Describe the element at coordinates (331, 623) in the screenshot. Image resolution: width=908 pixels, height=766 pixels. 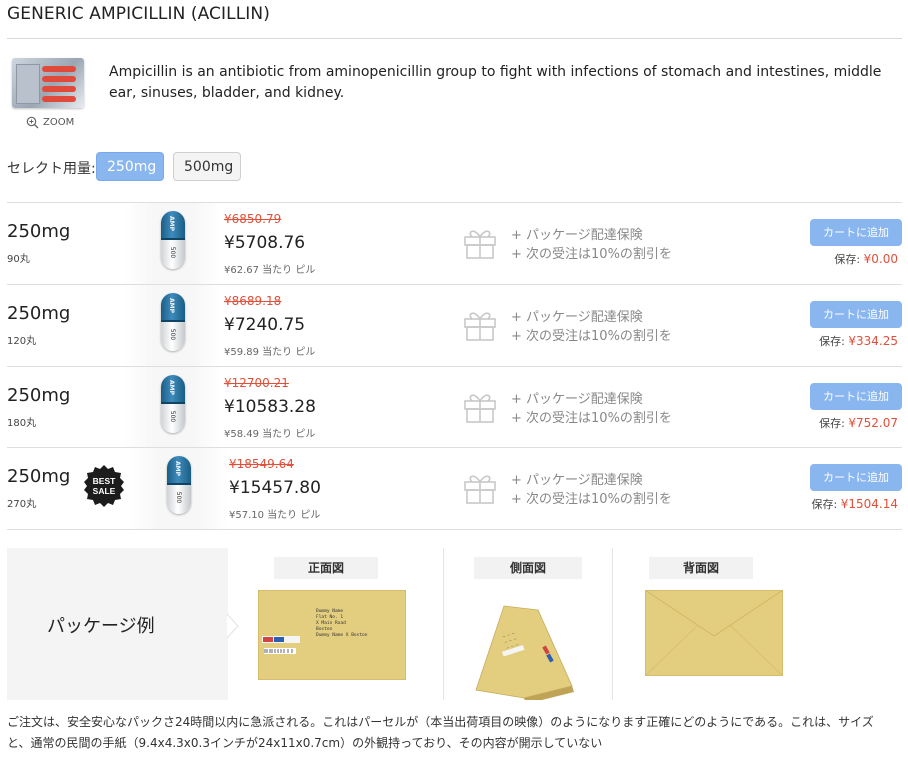
I see `envelope-address-line: X Main Road` at that location.